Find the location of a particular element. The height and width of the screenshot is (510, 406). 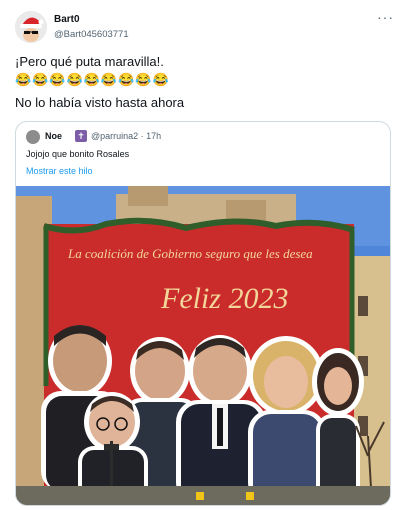

tweet-text-emojis: 😂😂😂😂😂😂😂😂😂 is located at coordinates (92, 79).